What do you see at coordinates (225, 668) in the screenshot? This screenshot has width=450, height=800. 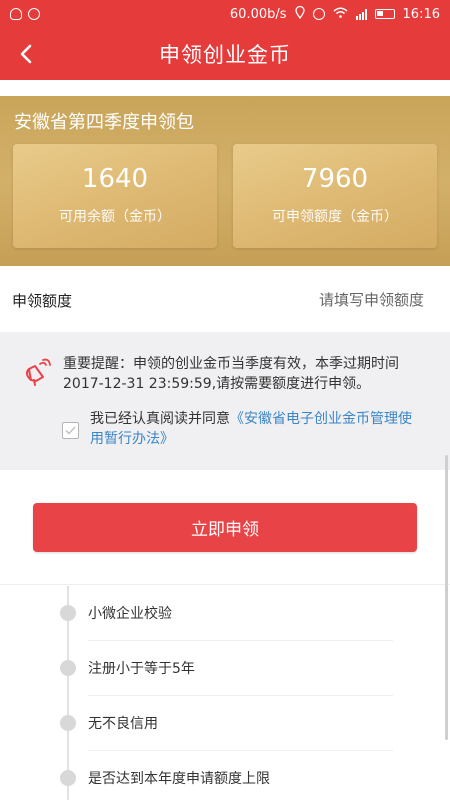 I see `step-item: 注册小于等于5年` at bounding box center [225, 668].